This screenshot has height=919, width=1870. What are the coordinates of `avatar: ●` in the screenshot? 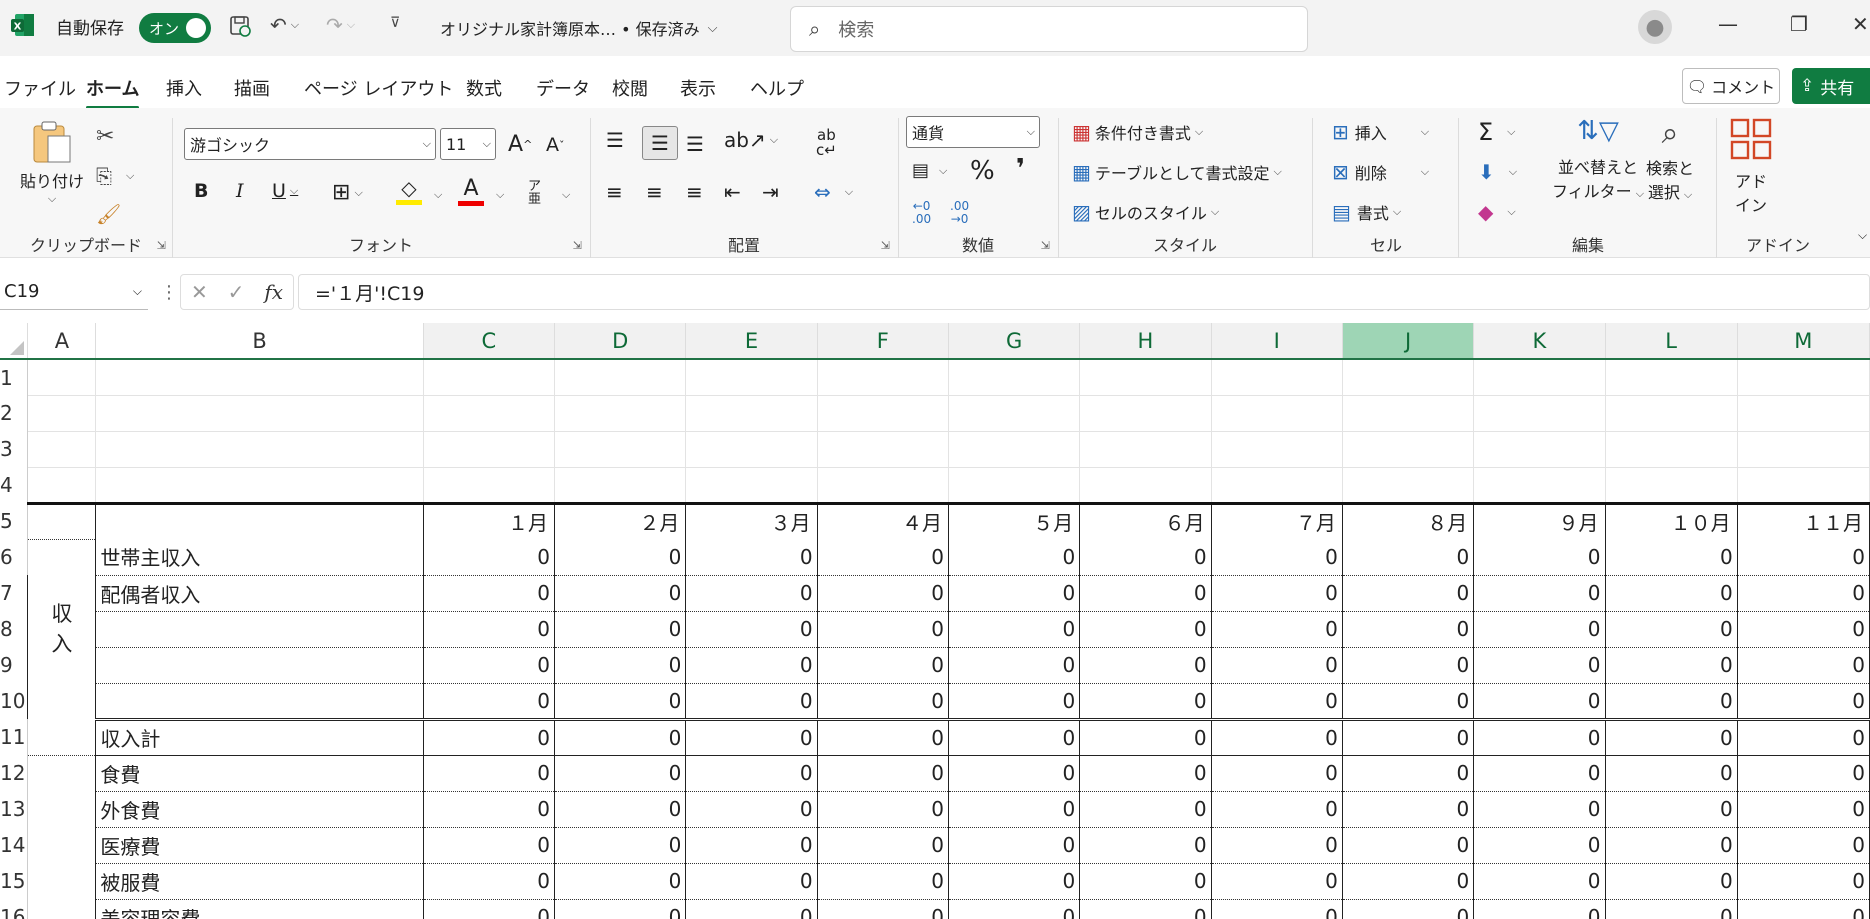 It's located at (1655, 27).